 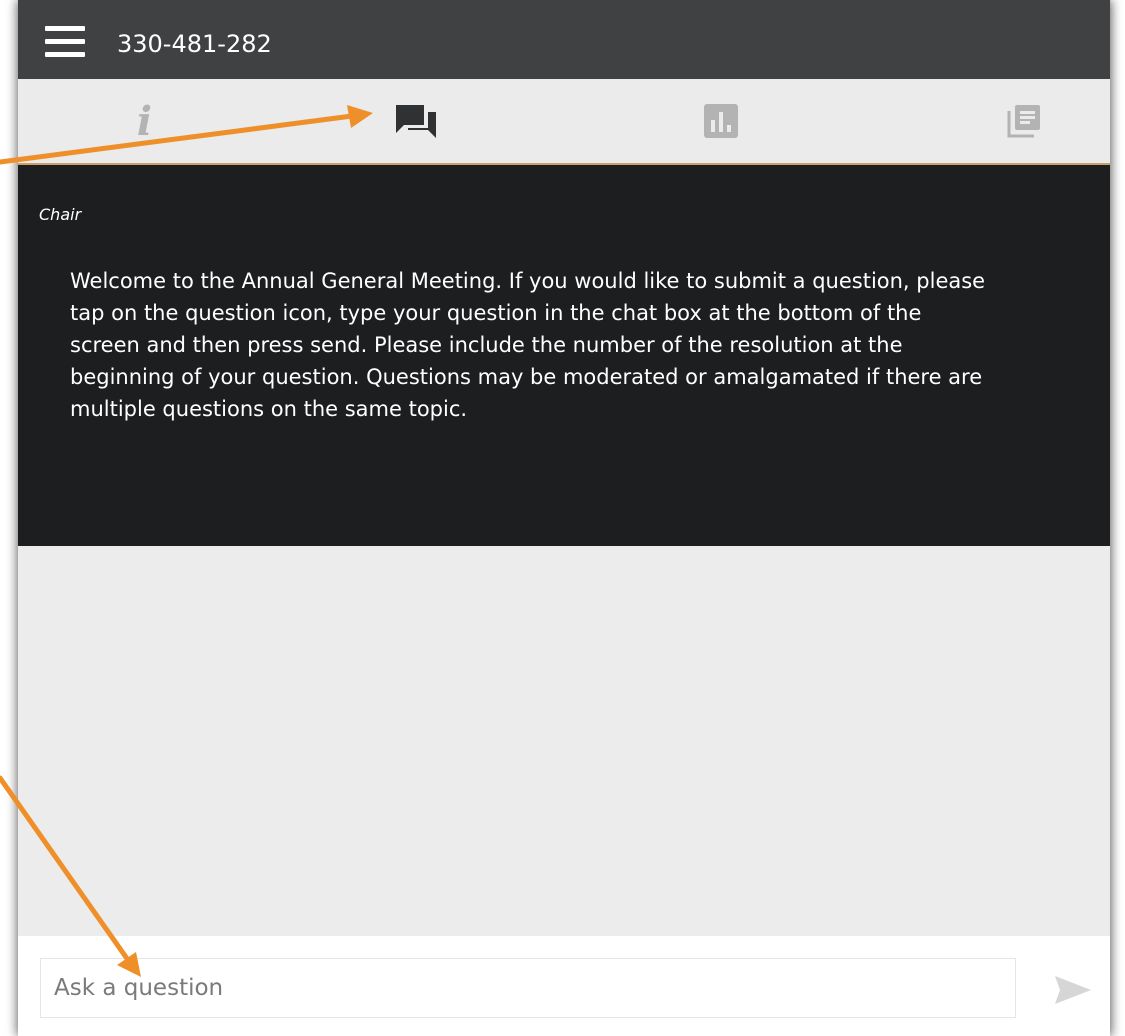 I want to click on tab-bar: i, so click(x=564, y=122).